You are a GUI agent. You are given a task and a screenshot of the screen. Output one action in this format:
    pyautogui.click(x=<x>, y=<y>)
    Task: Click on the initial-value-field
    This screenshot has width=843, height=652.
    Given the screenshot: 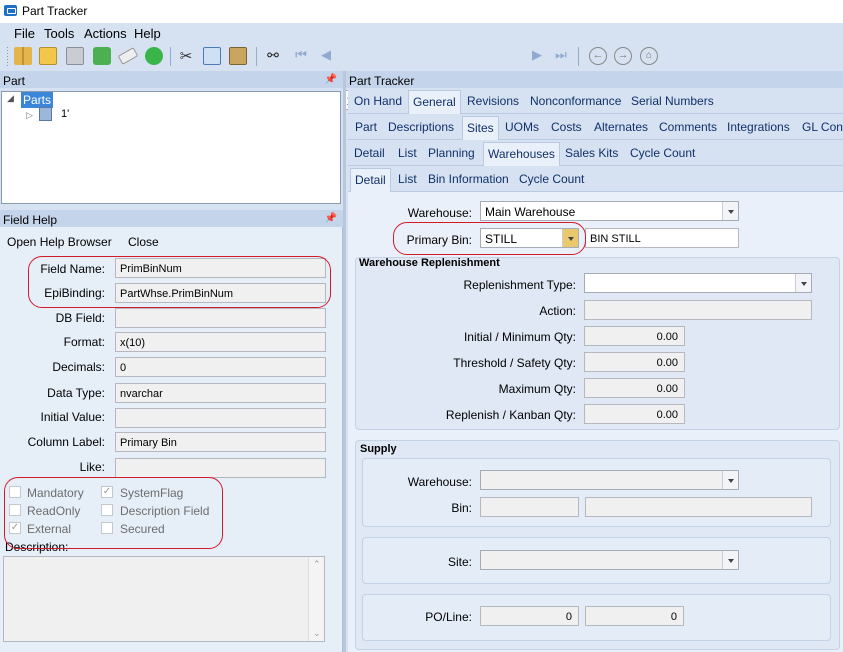 What is the action you would take?
    pyautogui.click(x=220, y=418)
    